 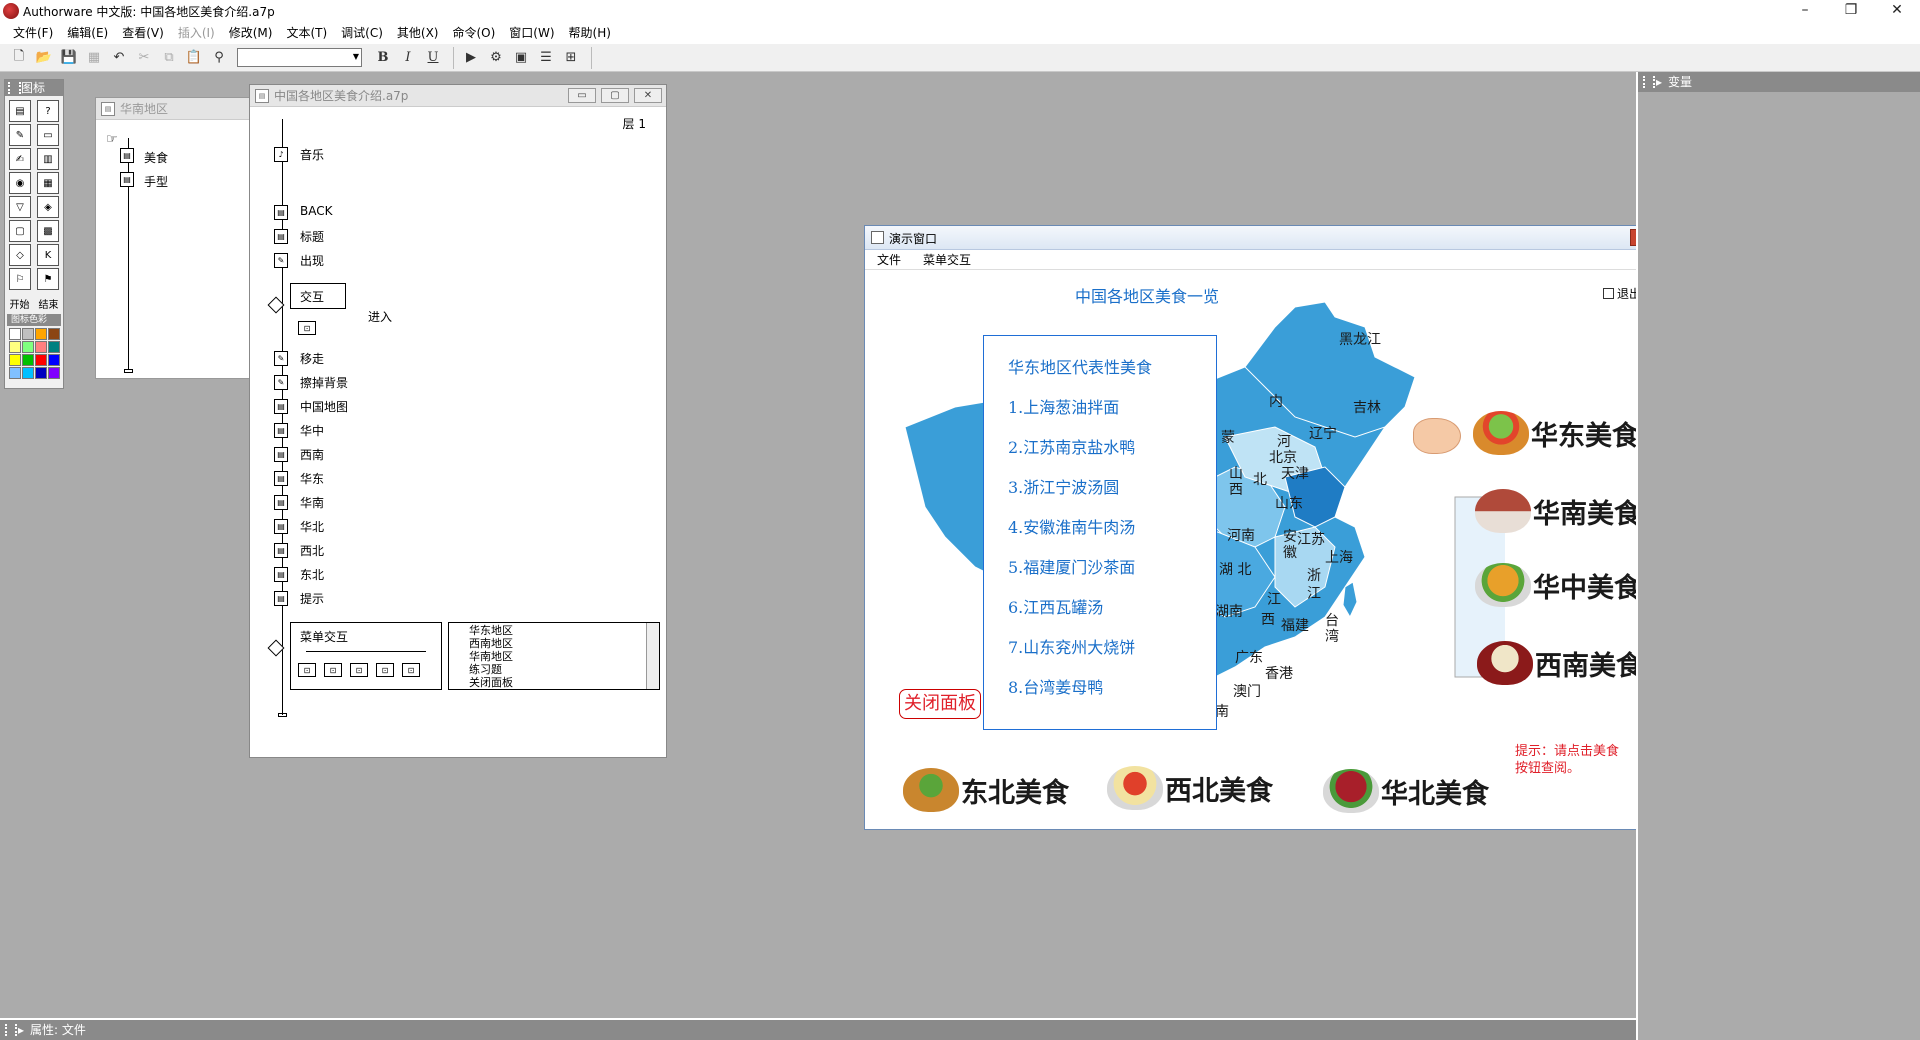 What do you see at coordinates (312, 454) in the screenshot?
I see `flow-icon-xinan: 西南` at bounding box center [312, 454].